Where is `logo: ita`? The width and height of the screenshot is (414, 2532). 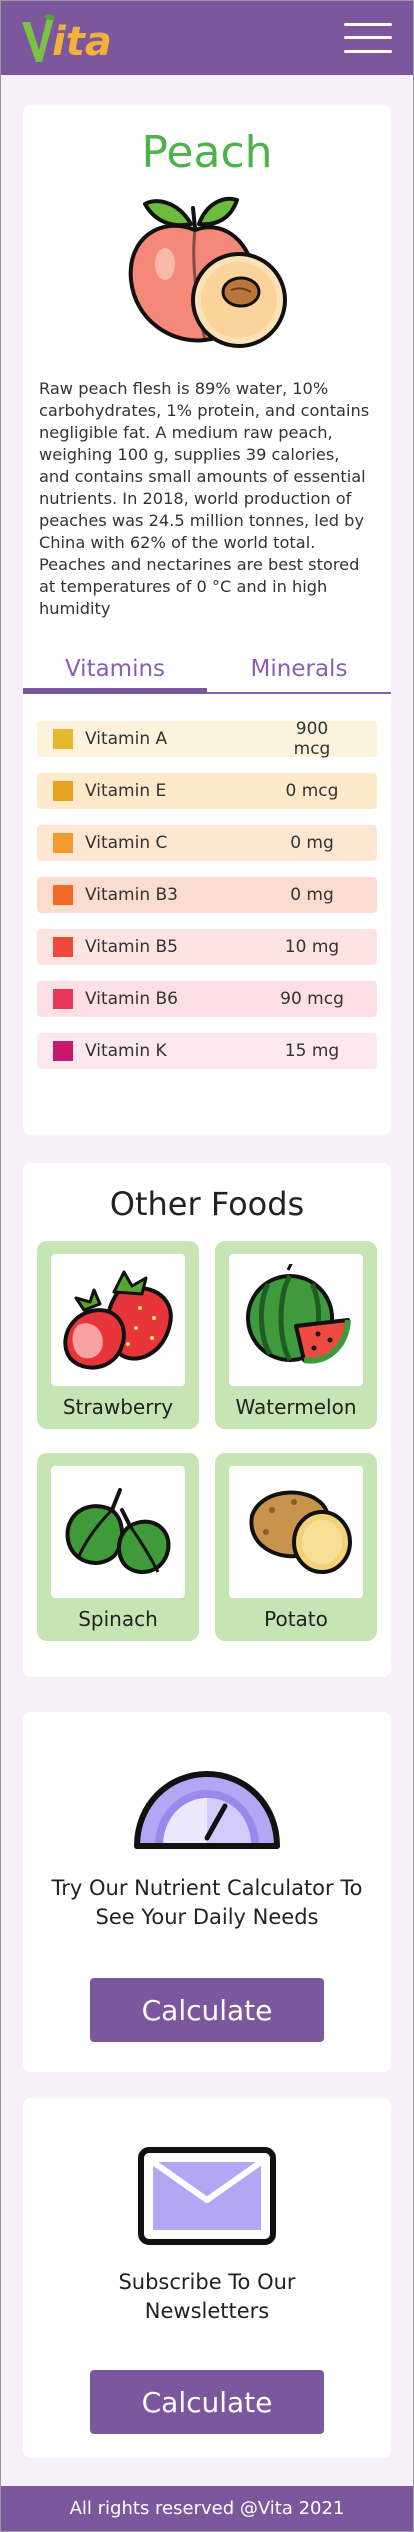
logo: ita is located at coordinates (66, 38).